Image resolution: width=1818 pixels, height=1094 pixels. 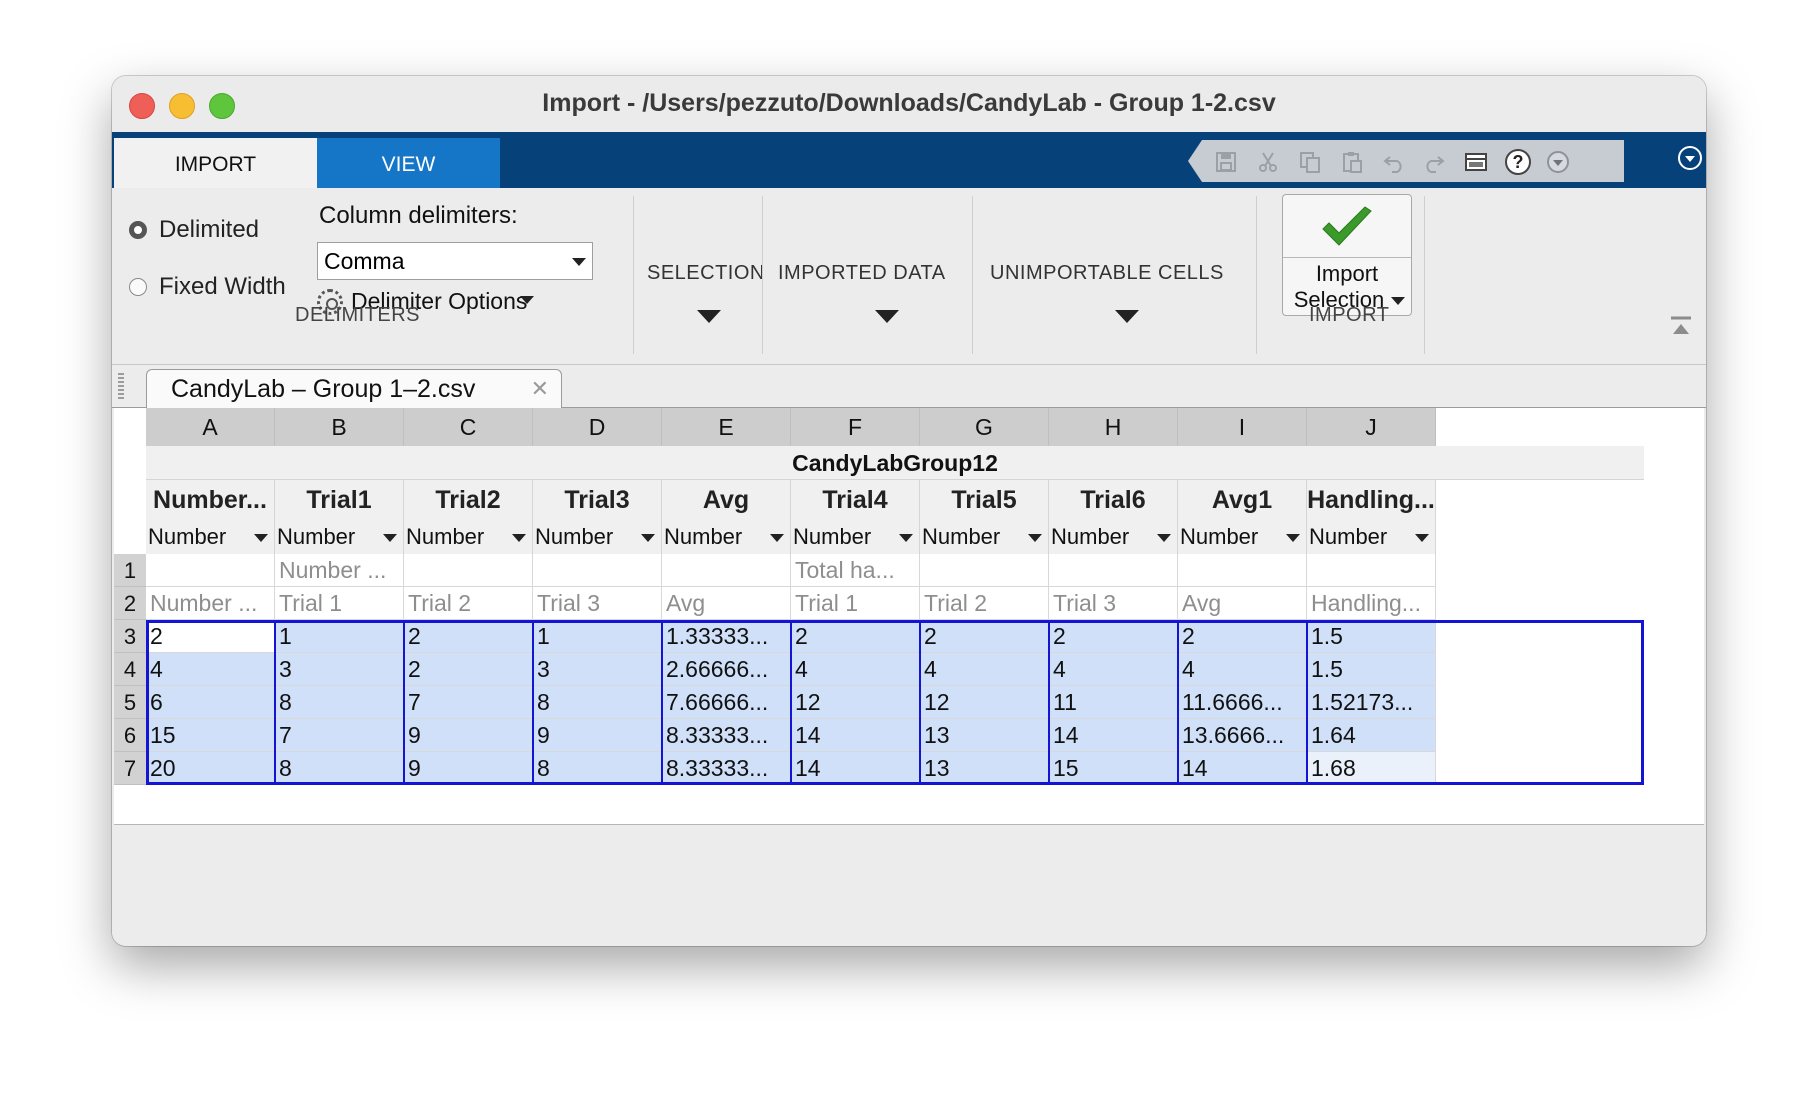 What do you see at coordinates (1352, 162) in the screenshot?
I see `paste-icon` at bounding box center [1352, 162].